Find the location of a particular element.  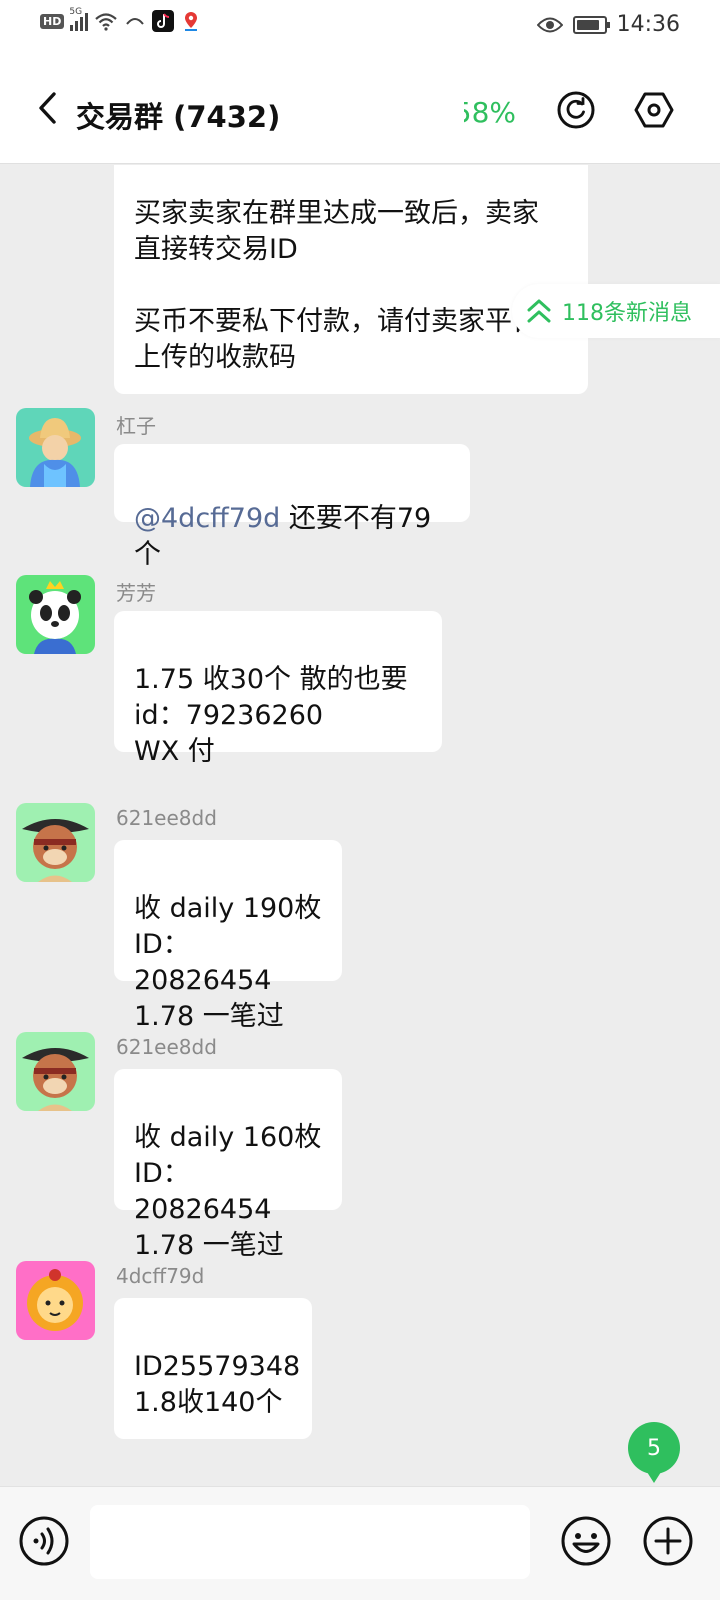

message-text: 收 daily 160枚 ID：20826454 1.78 一笔过 is located at coordinates (228, 1191).